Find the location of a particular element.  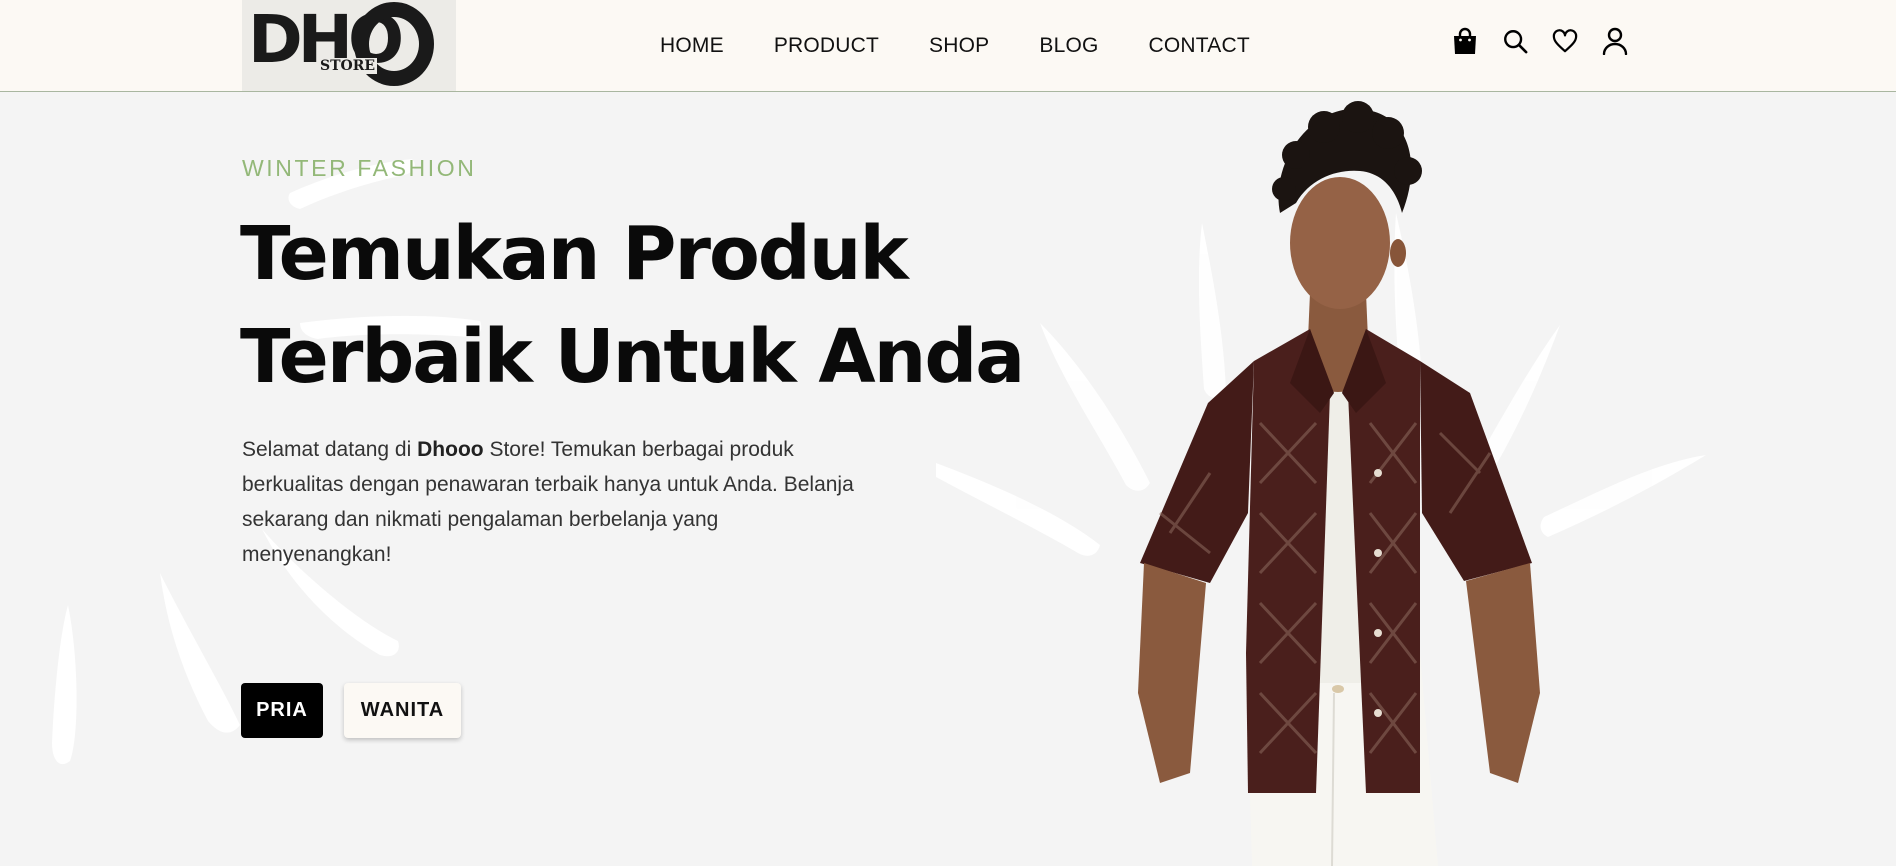

nav-product: PRODUCT is located at coordinates (826, 46).